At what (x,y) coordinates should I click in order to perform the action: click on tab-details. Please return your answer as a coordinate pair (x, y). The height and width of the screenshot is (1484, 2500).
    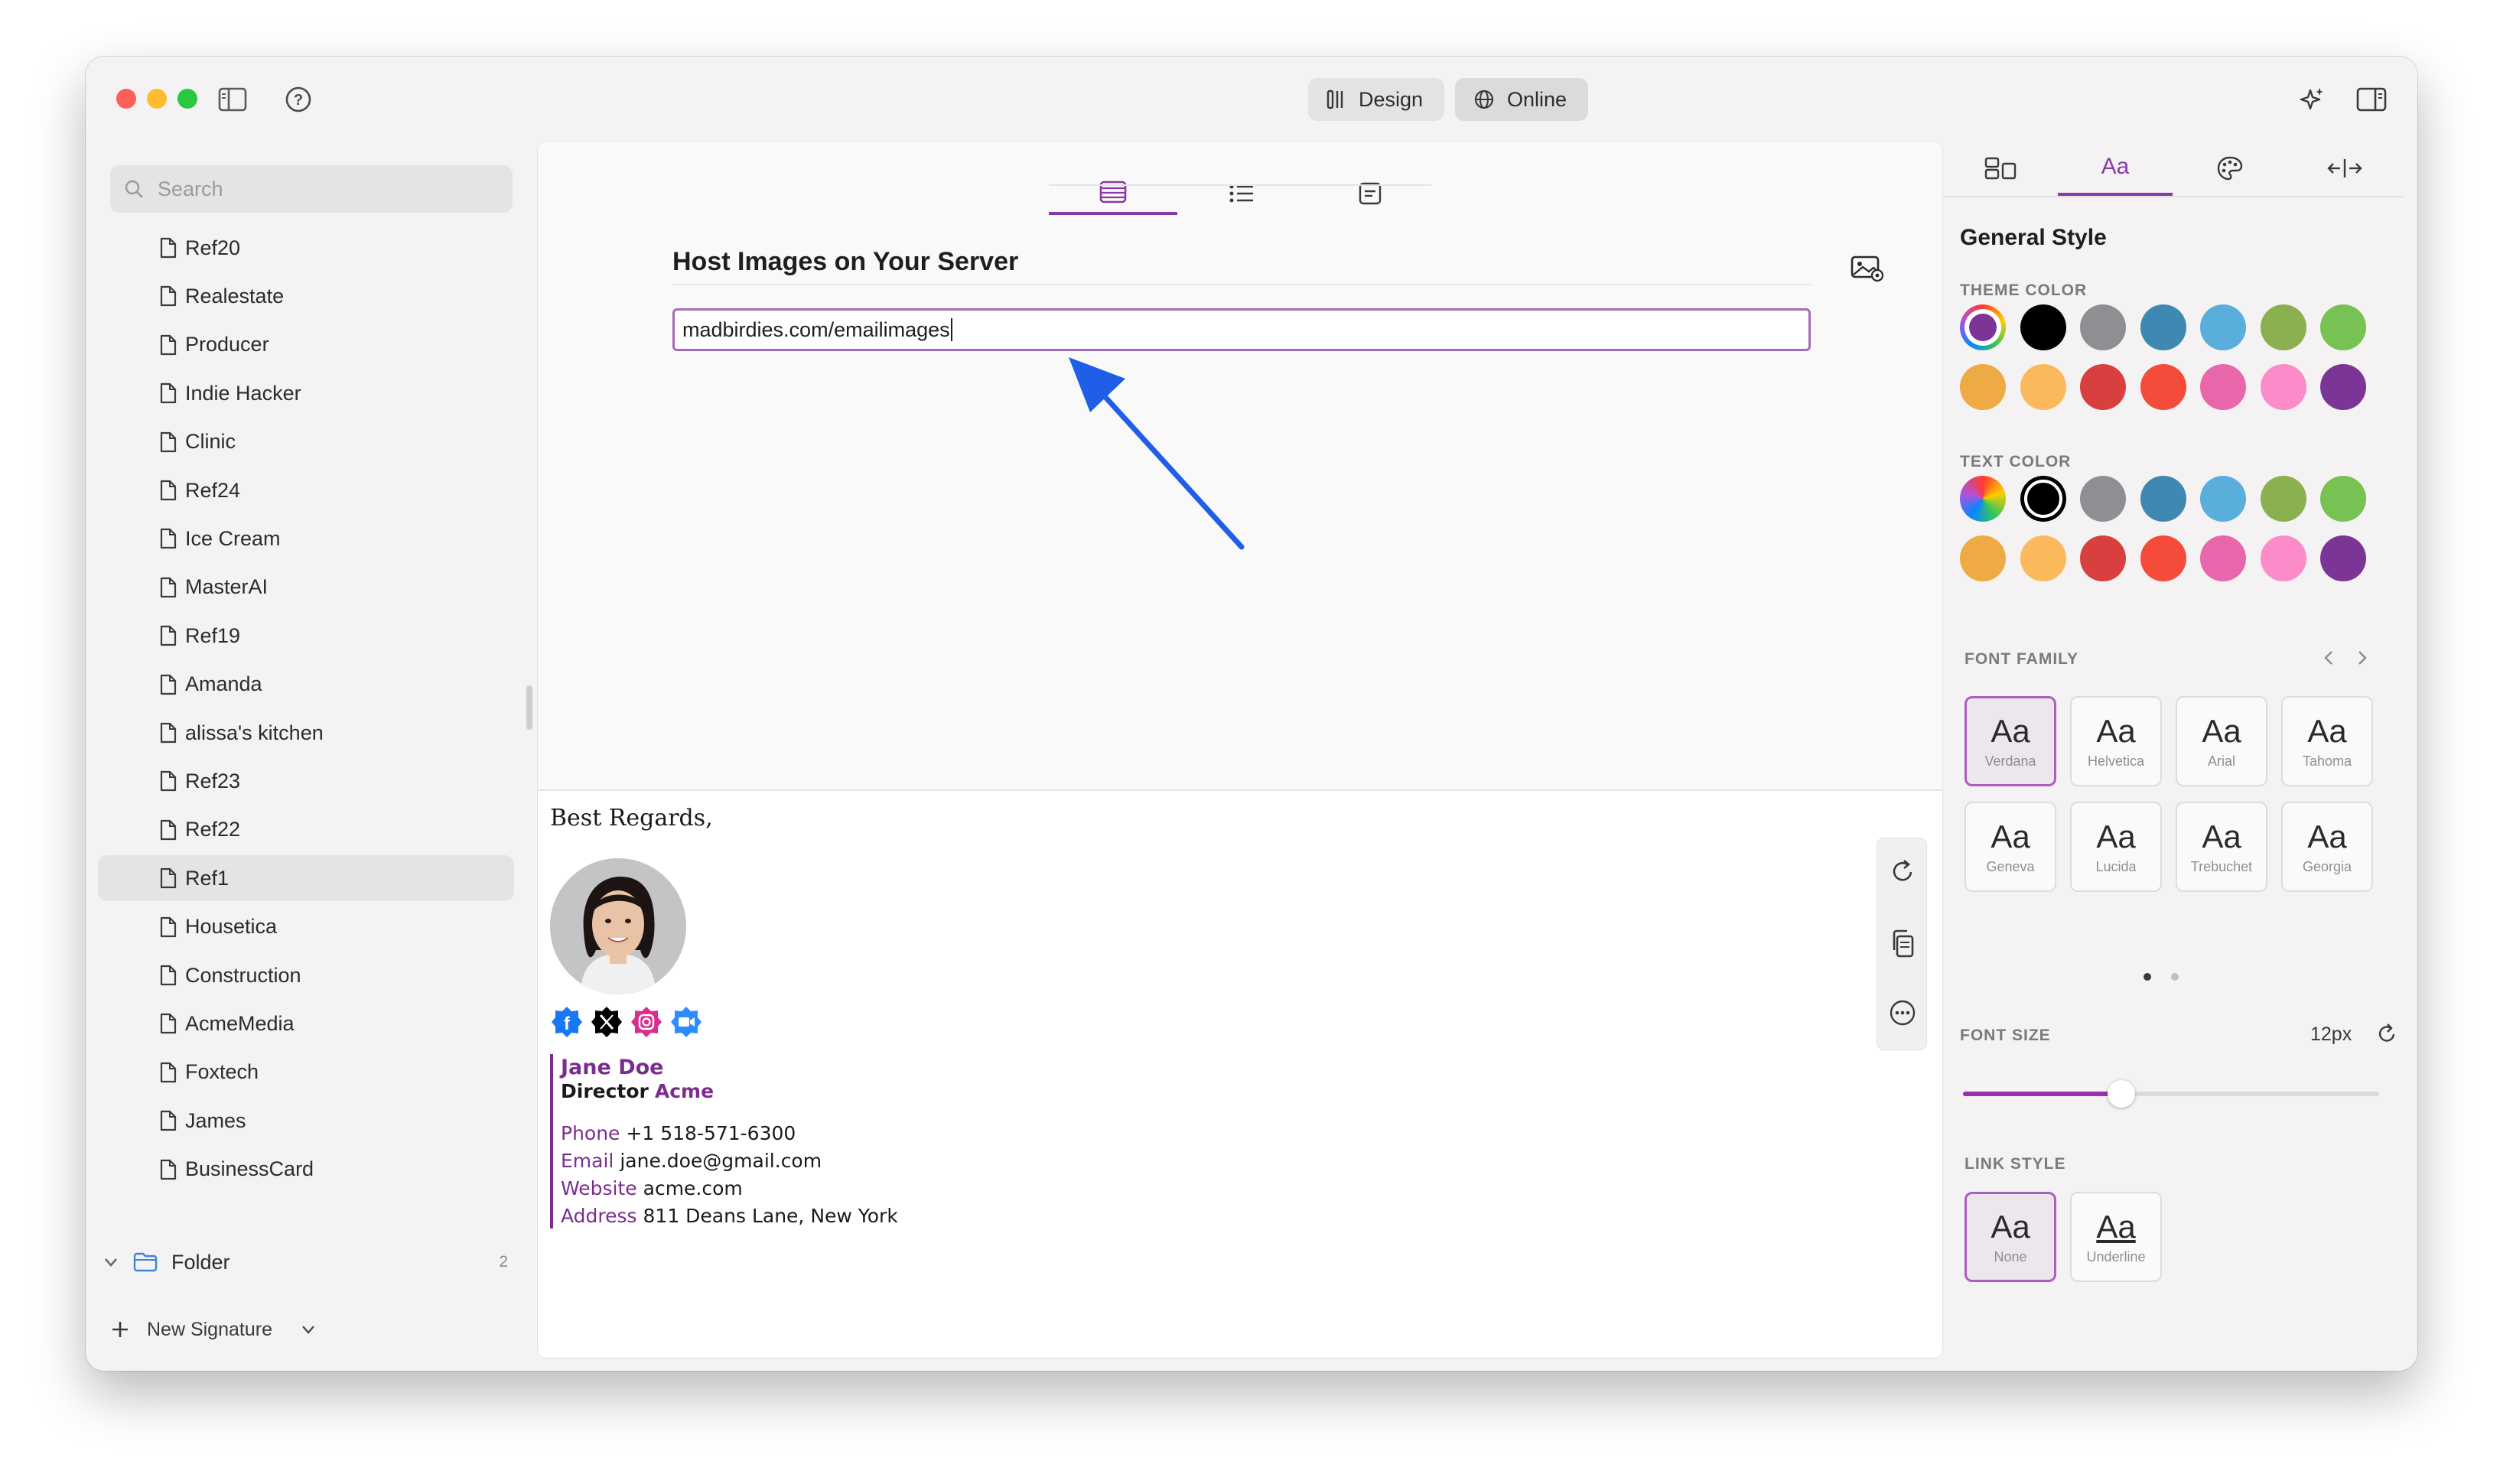
    Looking at the image, I should click on (1241, 193).